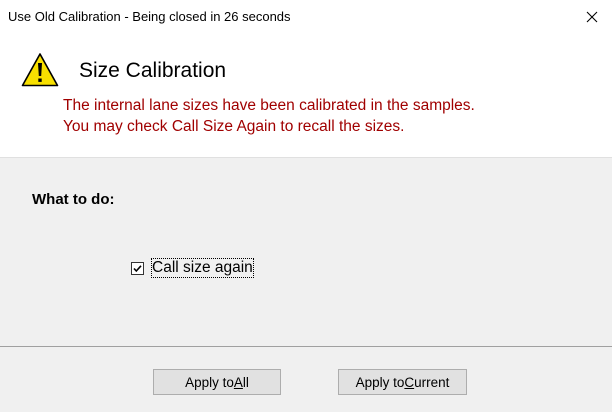 Image resolution: width=612 pixels, height=412 pixels. What do you see at coordinates (432, 382) in the screenshot?
I see `apply-to-current-label-end: urrent` at bounding box center [432, 382].